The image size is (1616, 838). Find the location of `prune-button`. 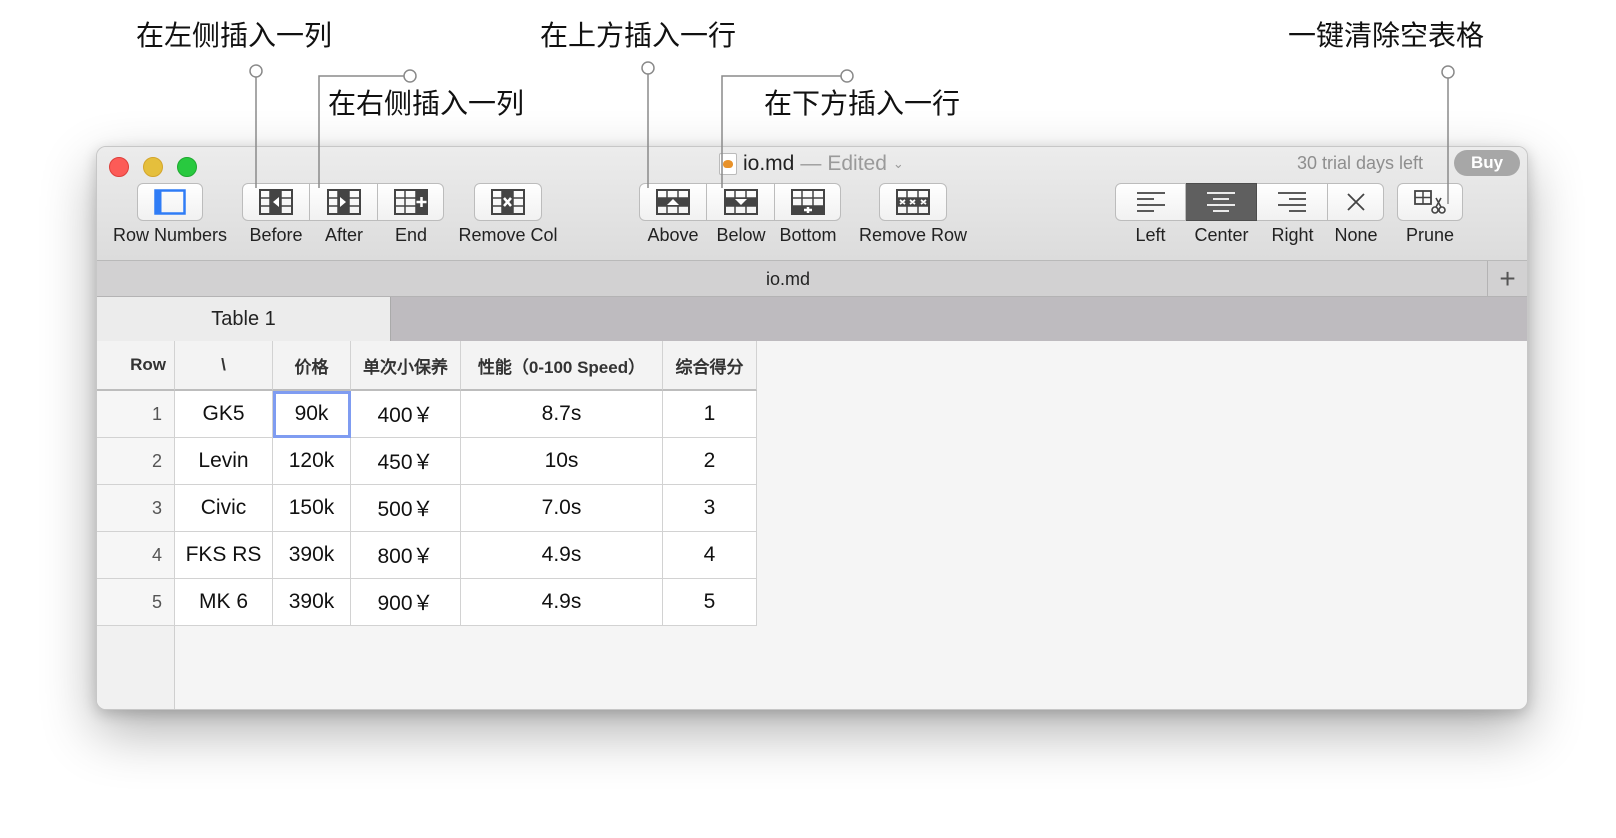

prune-button is located at coordinates (1430, 202).